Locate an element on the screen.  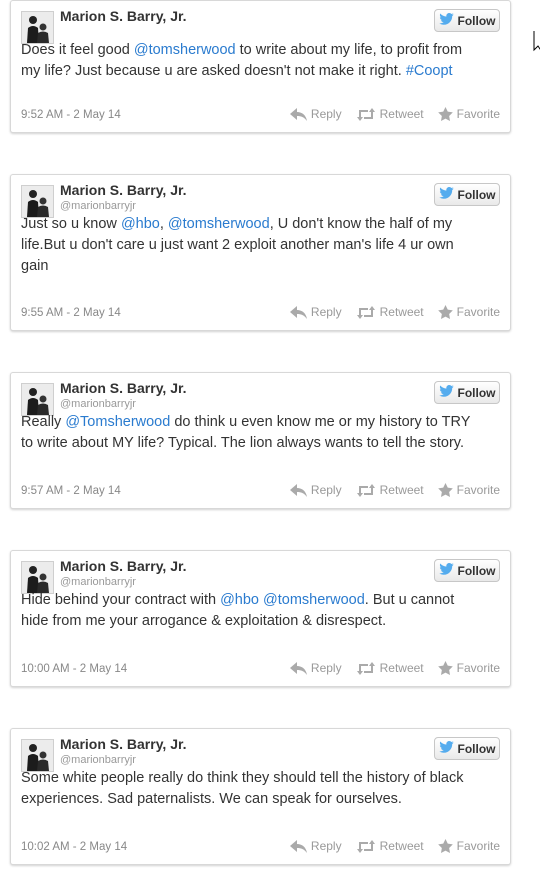
tweet-timestamp: 9:55 AM - 2 May 14 is located at coordinates (71, 313).